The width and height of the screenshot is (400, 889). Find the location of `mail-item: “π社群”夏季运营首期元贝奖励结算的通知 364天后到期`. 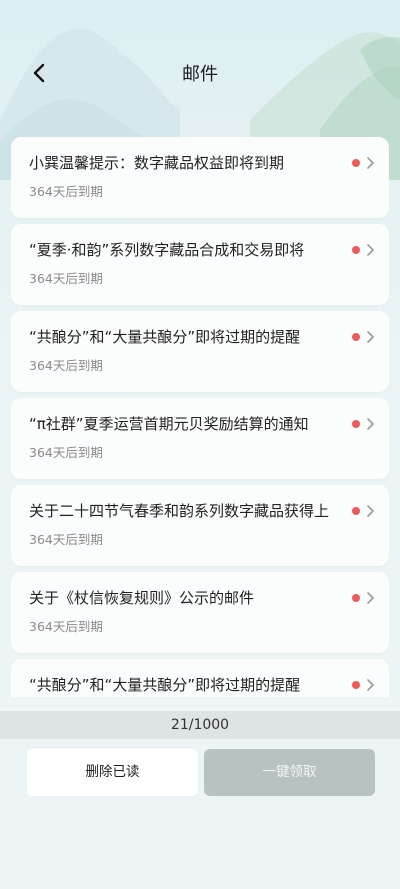

mail-item: “π社群”夏季运营首期元贝奖励结算的通知 364天后到期 is located at coordinates (200, 438).